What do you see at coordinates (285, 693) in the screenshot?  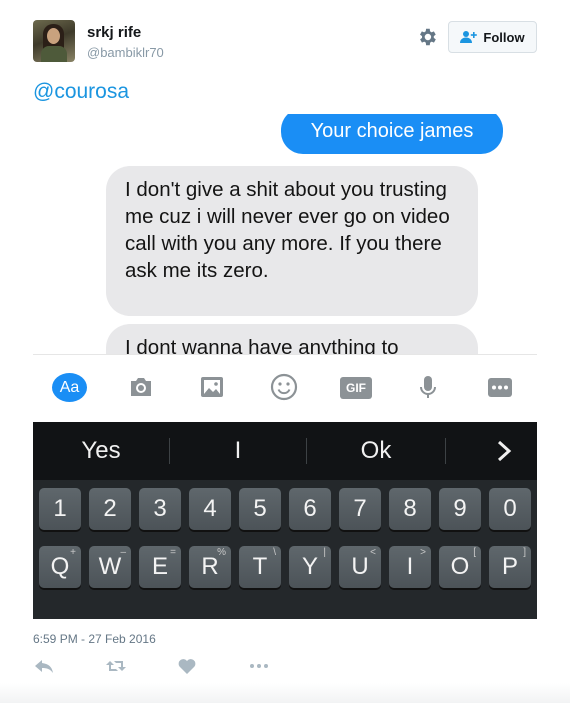 I see `page-bottom-edge` at bounding box center [285, 693].